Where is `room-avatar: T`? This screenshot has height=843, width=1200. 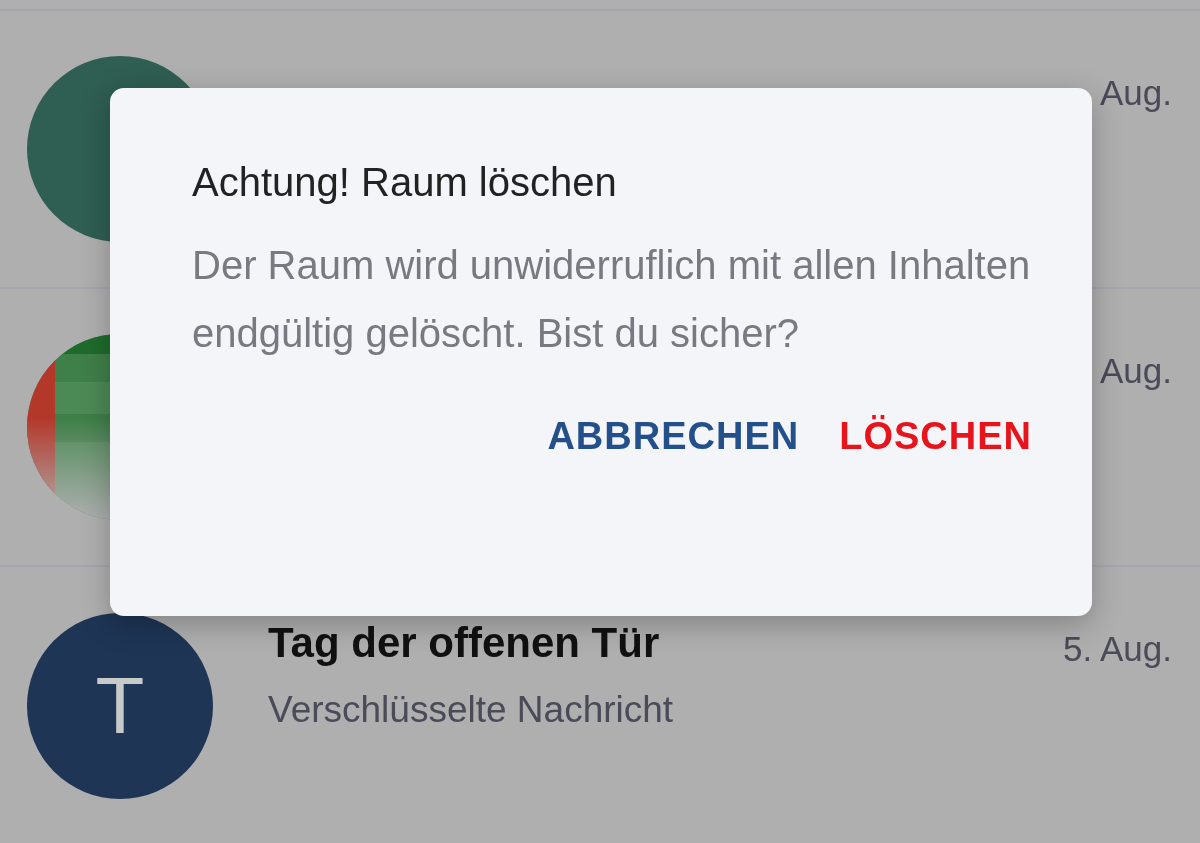 room-avatar: T is located at coordinates (120, 706).